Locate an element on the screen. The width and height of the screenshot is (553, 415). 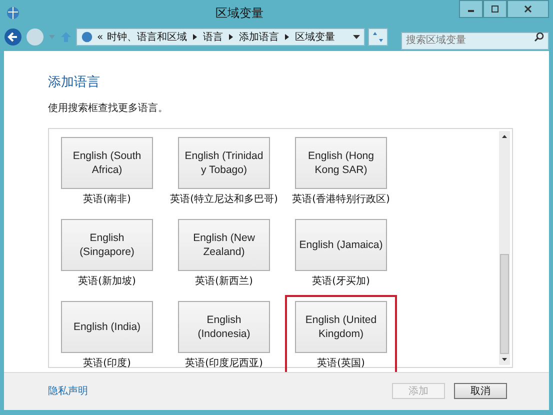
search-icon is located at coordinates (539, 37).